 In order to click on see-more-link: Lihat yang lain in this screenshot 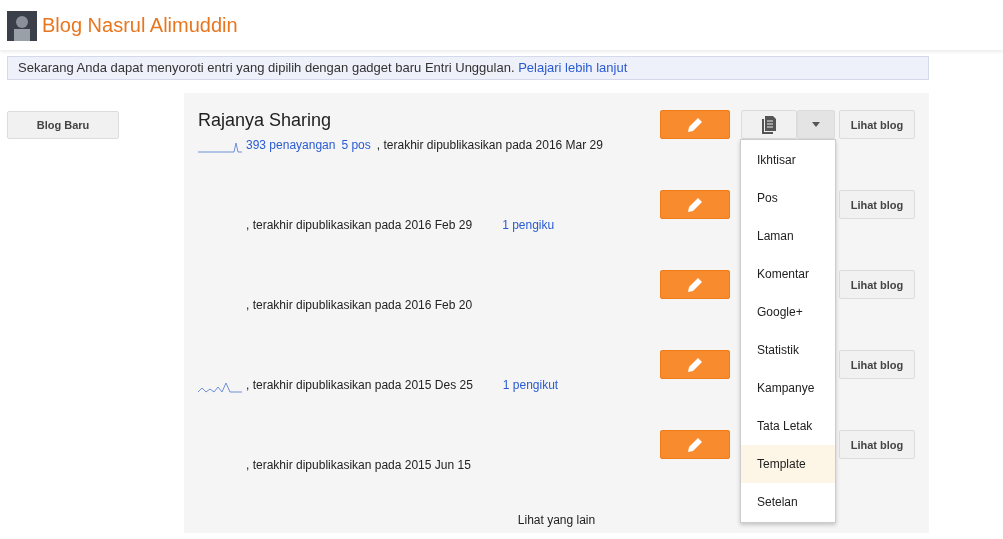, I will do `click(556, 520)`.